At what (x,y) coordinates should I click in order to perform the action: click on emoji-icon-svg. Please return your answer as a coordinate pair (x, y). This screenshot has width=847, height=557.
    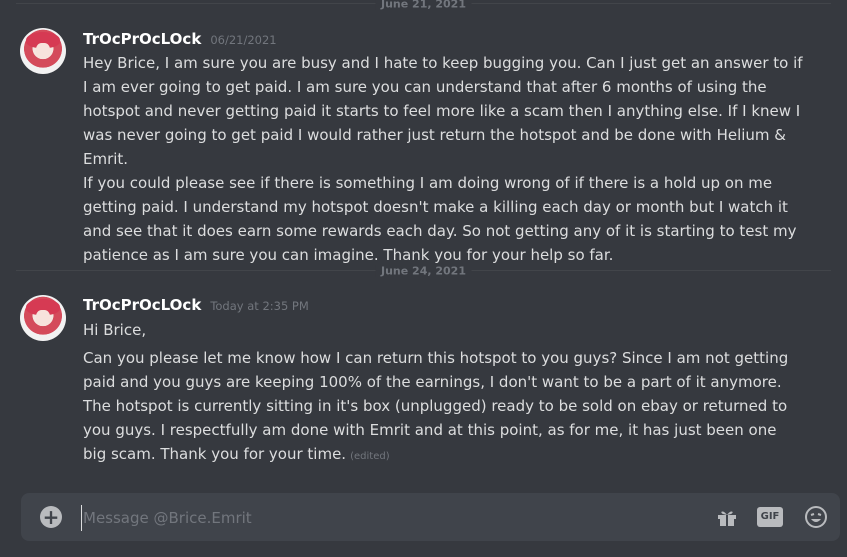
    Looking at the image, I should click on (816, 517).